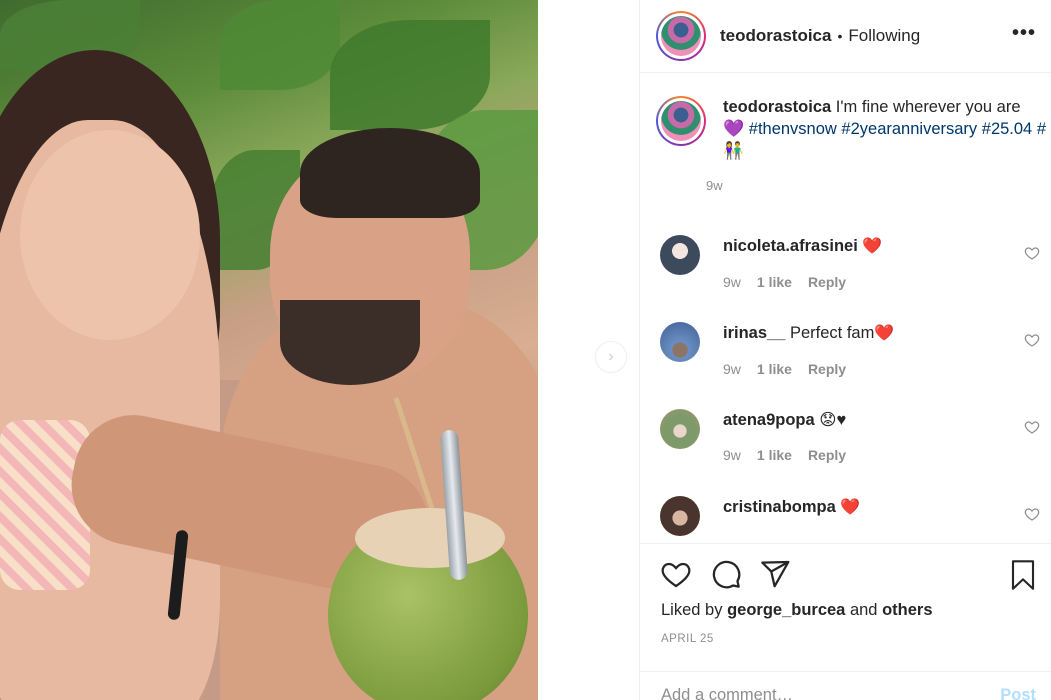 The width and height of the screenshot is (1051, 700). Describe the element at coordinates (726, 574) in the screenshot. I see `comment-bubble-icon` at that location.